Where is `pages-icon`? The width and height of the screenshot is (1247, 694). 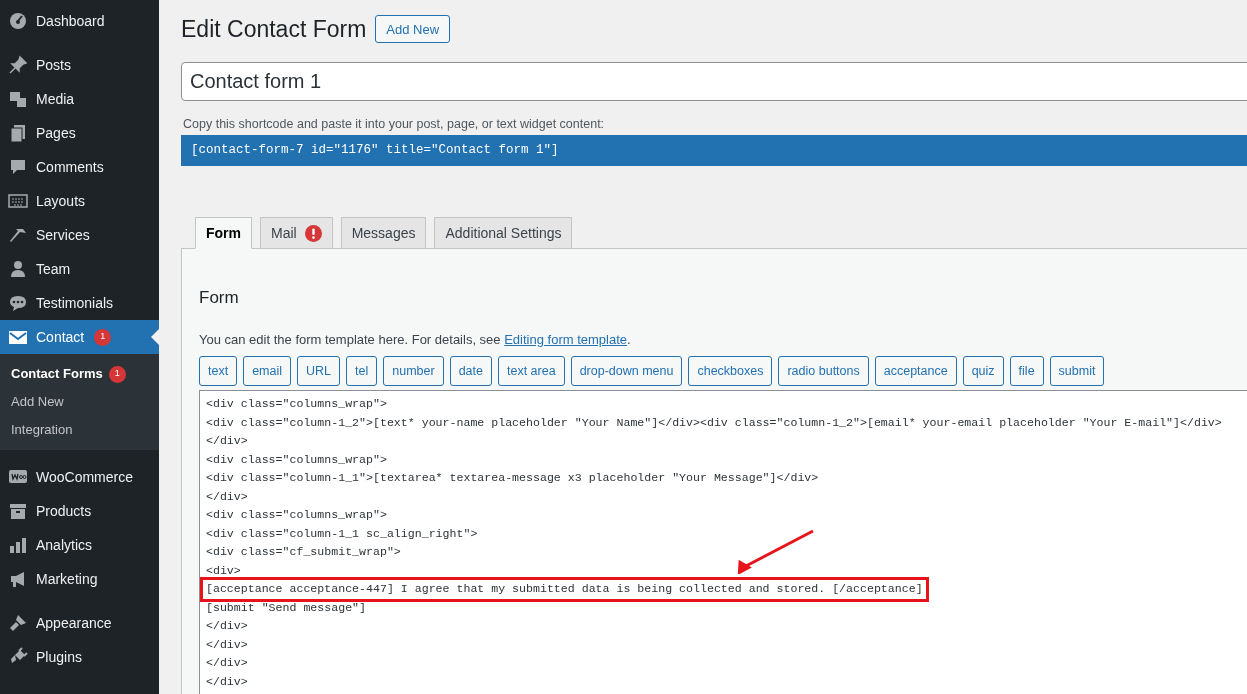 pages-icon is located at coordinates (18, 133).